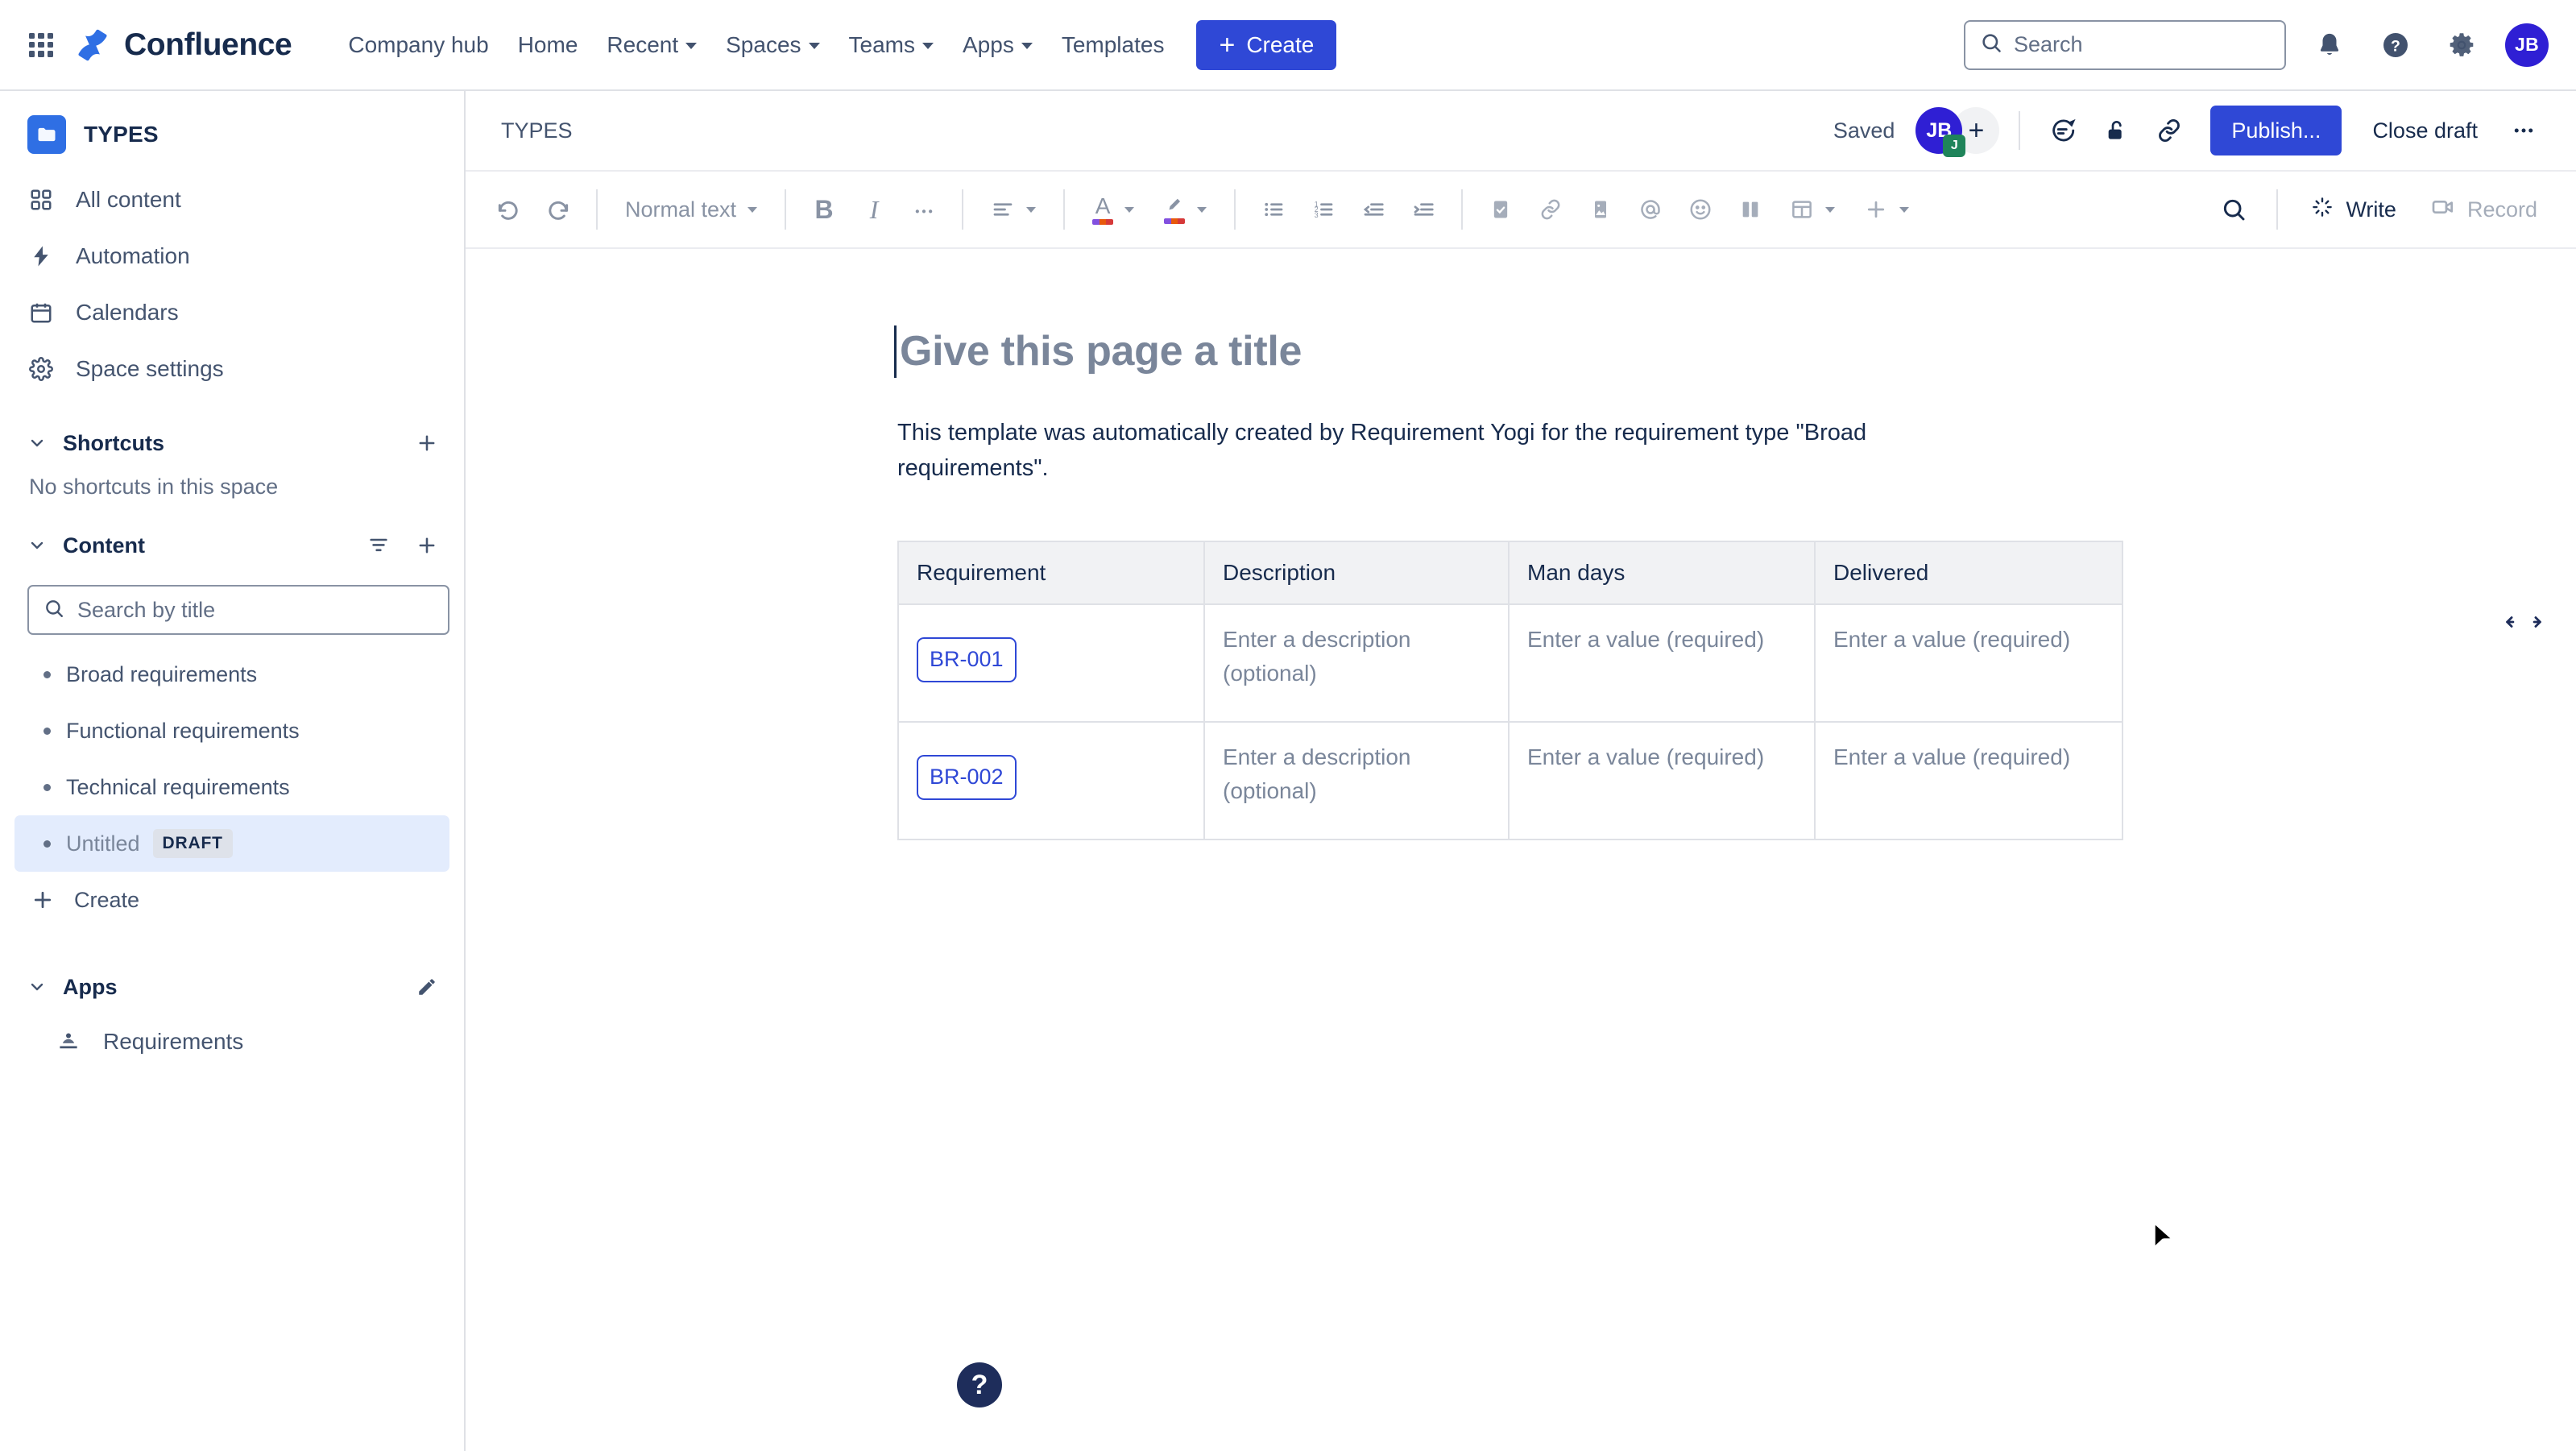 This screenshot has height=1451, width=2576. Describe the element at coordinates (1051, 663) in the screenshot. I see `cell-requirement: BR-001` at that location.